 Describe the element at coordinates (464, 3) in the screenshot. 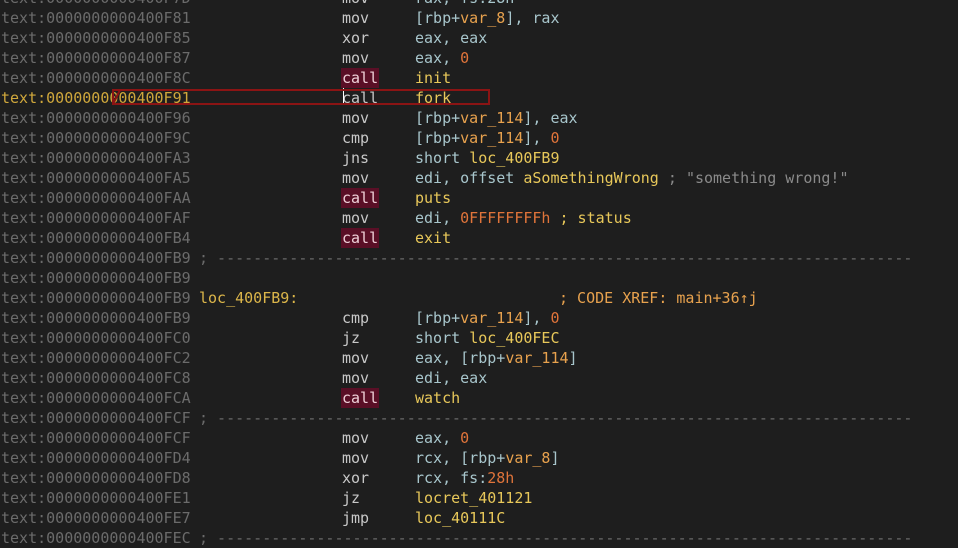

I see `operand-token: rax, fs:28h` at that location.